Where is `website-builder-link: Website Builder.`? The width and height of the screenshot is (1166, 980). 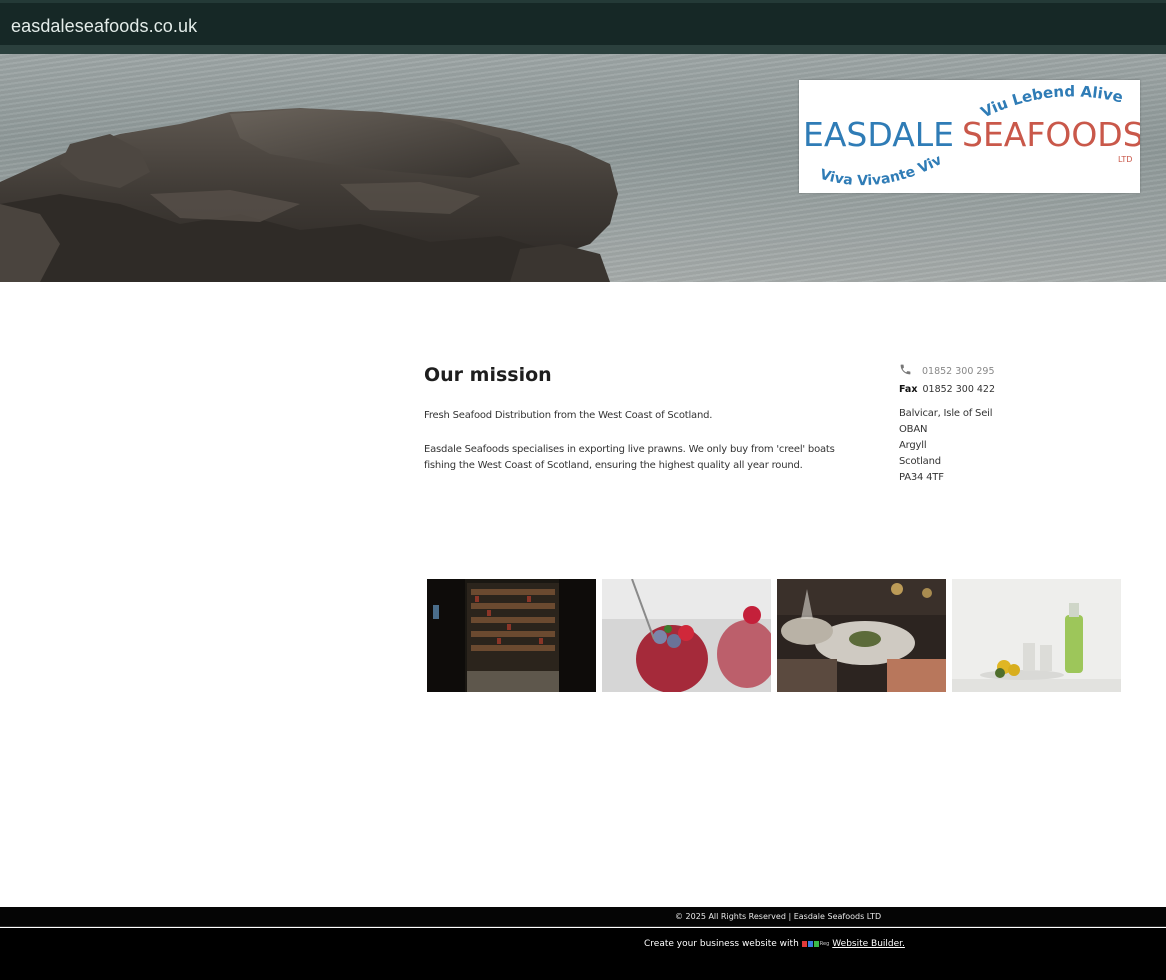
website-builder-link: Website Builder. is located at coordinates (868, 944).